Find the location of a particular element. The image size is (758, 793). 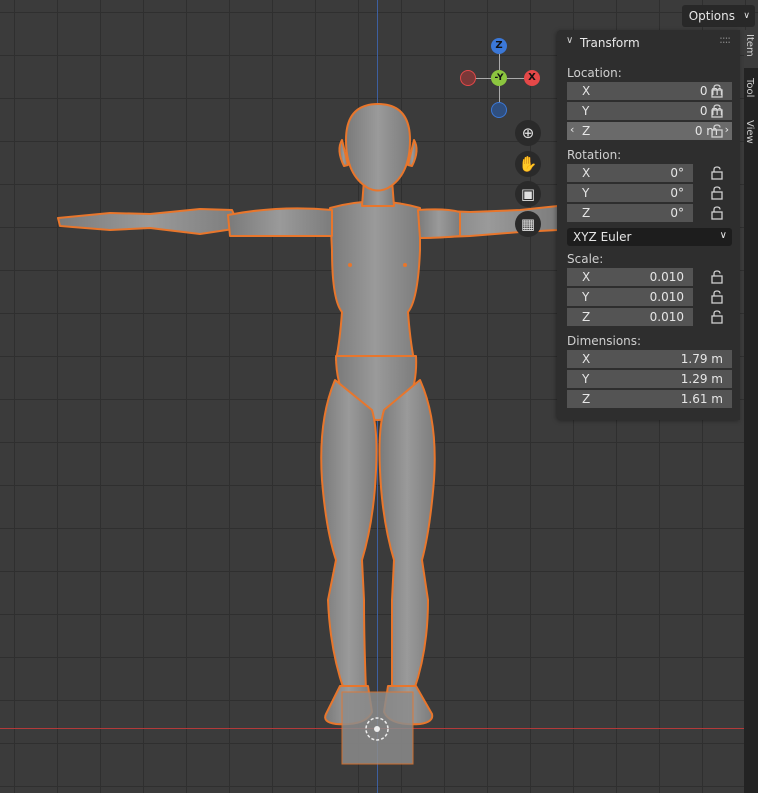

lock-location-x-icon is located at coordinates (717, 91).